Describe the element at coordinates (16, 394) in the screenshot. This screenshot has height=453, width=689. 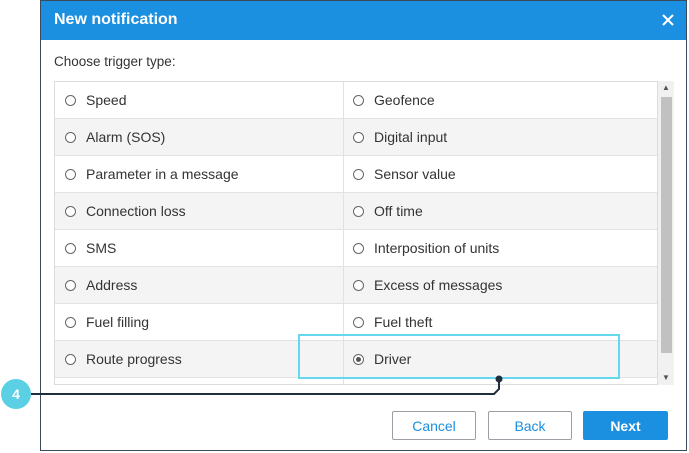
I see `step-number-badge: 4` at that location.